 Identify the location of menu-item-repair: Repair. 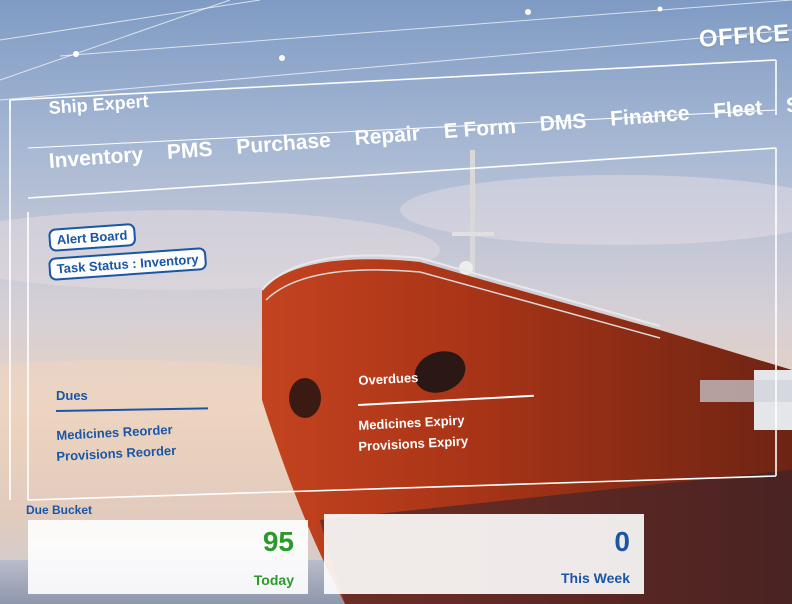
(387, 136).